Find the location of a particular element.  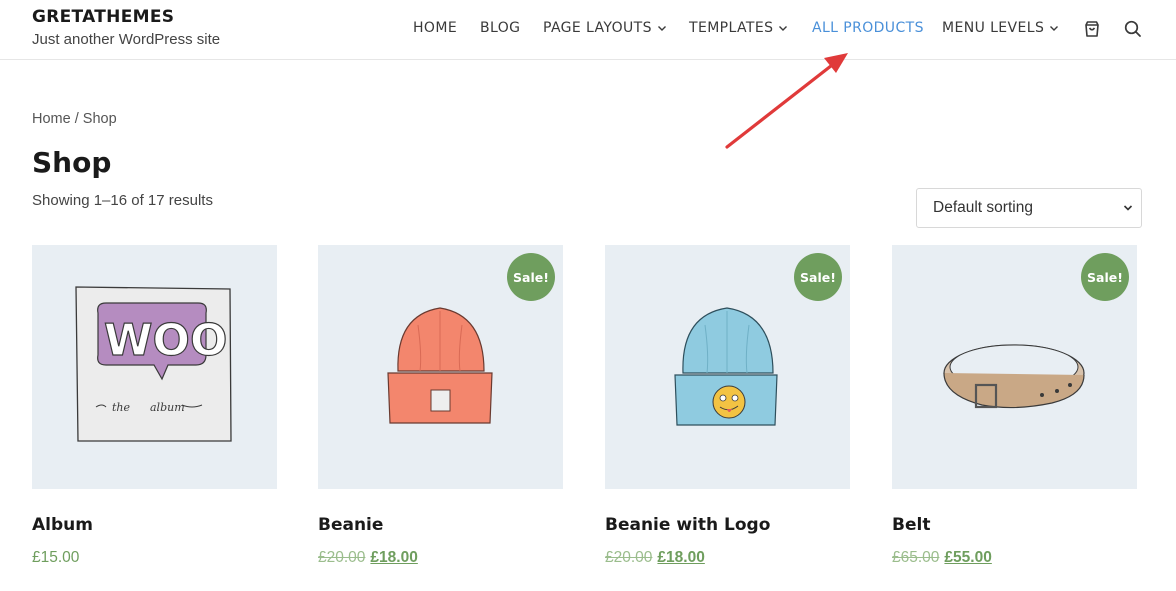

product-image-beanie-with-logo: Sale! is located at coordinates (727, 367).